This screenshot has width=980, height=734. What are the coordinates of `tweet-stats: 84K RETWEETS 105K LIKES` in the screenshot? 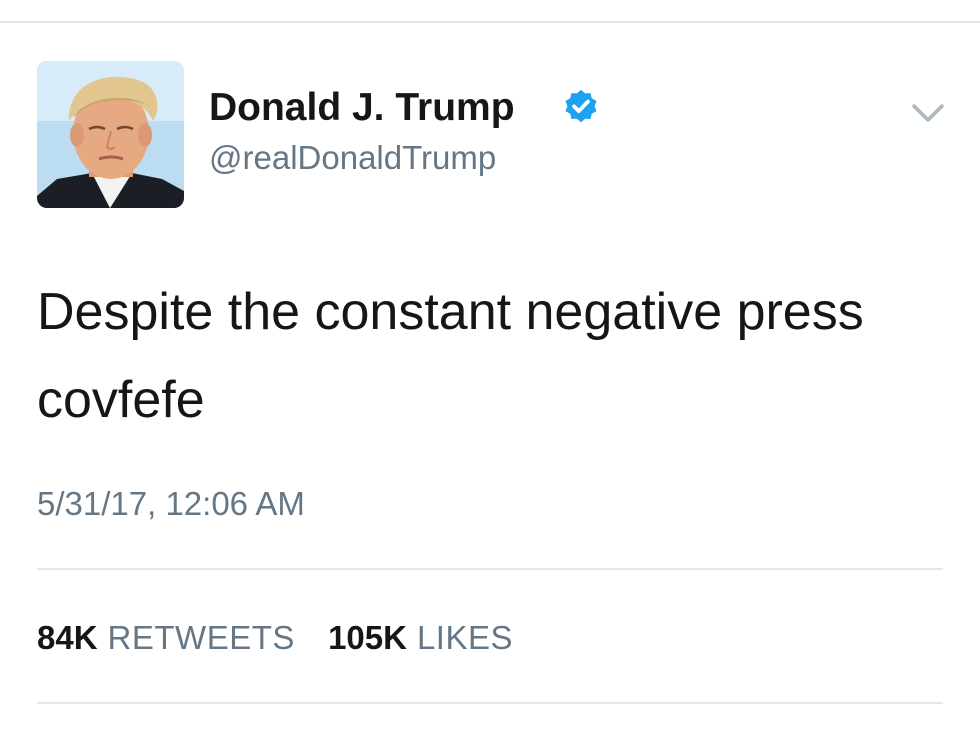 It's located at (275, 638).